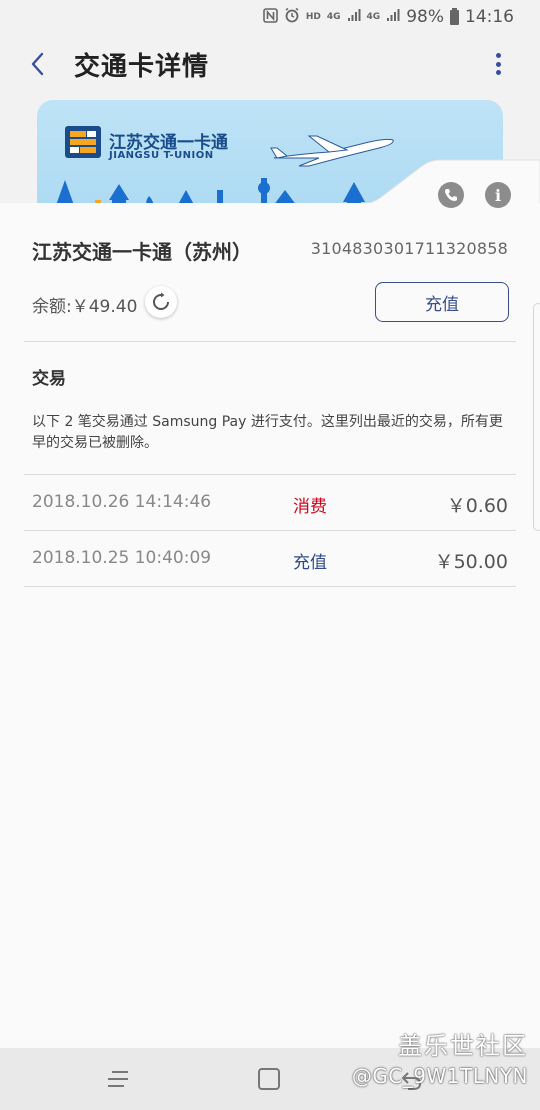 This screenshot has height=1110, width=540. What do you see at coordinates (122, 502) in the screenshot?
I see `transaction-date: 2018.10.26 14:14:46` at bounding box center [122, 502].